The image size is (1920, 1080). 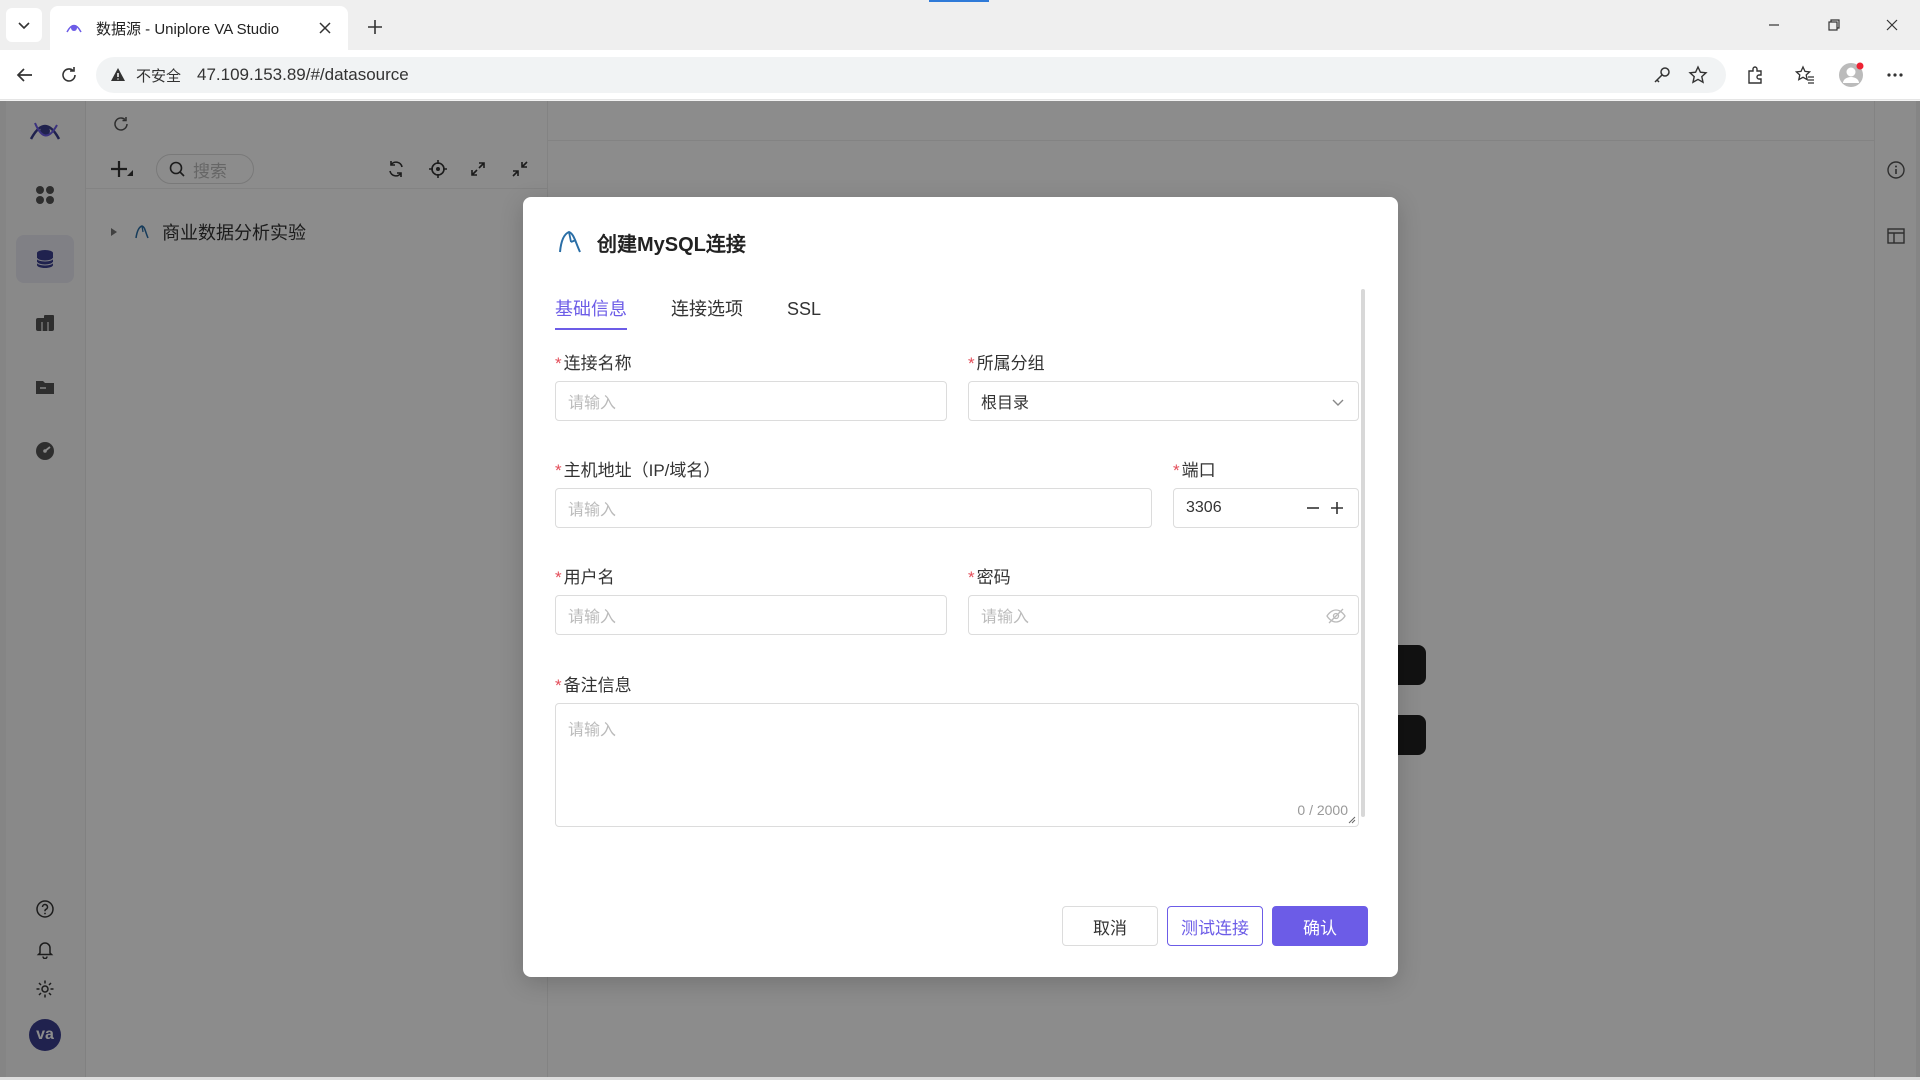 I want to click on more-menu-button, so click(x=1895, y=75).